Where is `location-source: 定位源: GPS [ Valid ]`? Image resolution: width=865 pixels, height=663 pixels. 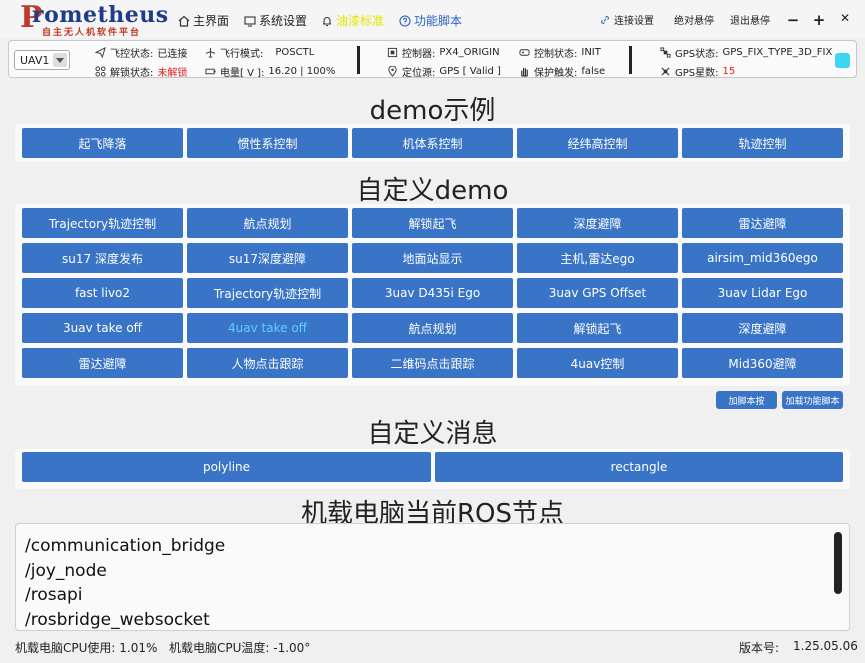
location-source: 定位源: GPS [ Valid ] is located at coordinates (444, 71).